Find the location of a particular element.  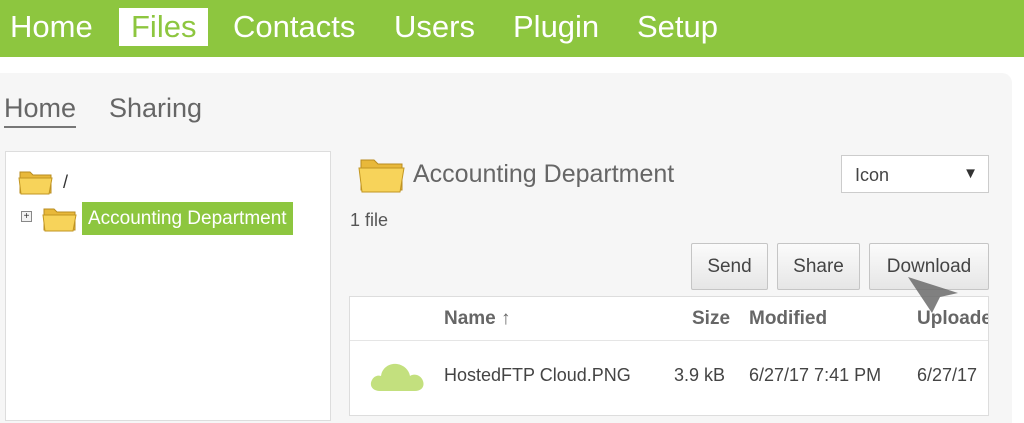

tab-sharing: Sharing is located at coordinates (155, 108).